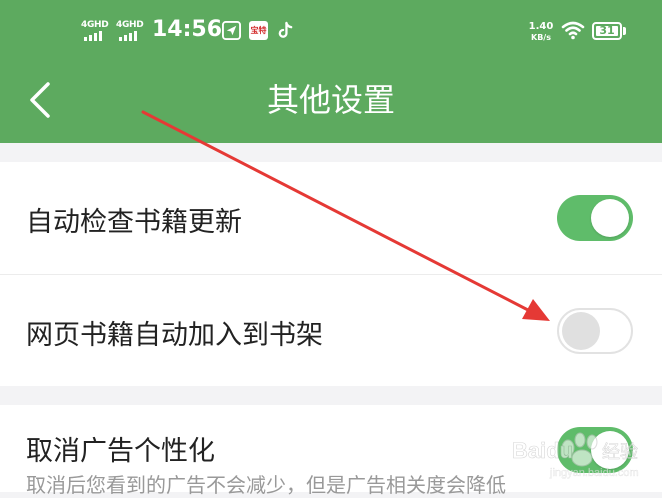  Describe the element at coordinates (624, 31) in the screenshot. I see `battery-tip` at that location.